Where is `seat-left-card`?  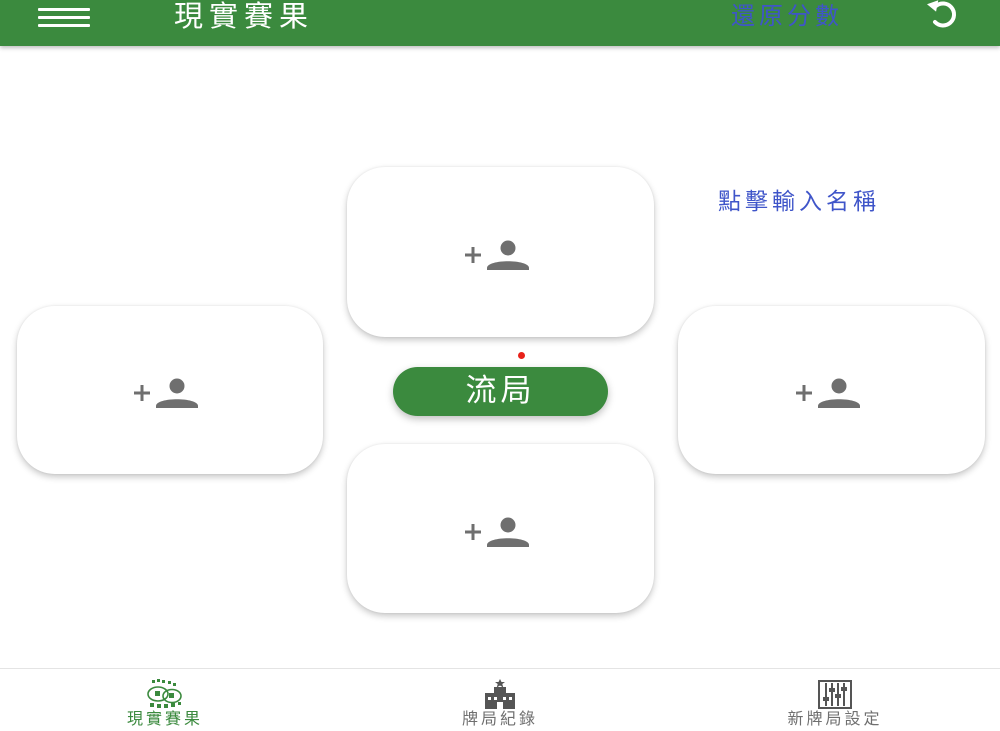 seat-left-card is located at coordinates (170, 390).